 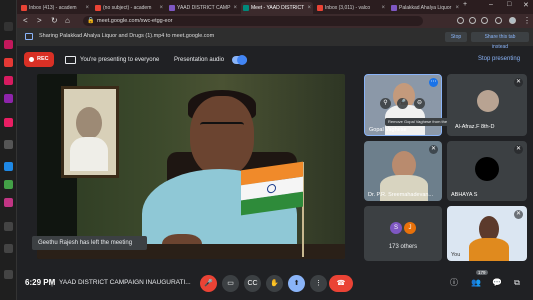 I want to click on address-bar: < > ↻ ⌂ 🔒 meet.google.com/xwc-etgg-eor ⋮, so click(x=275, y=21).